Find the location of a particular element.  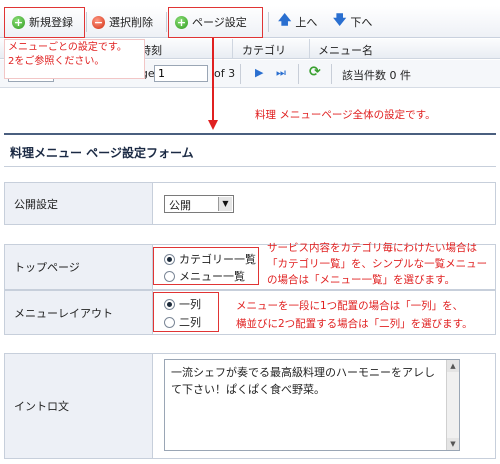

move-down-button: 🡇 下へ is located at coordinates (352, 22).